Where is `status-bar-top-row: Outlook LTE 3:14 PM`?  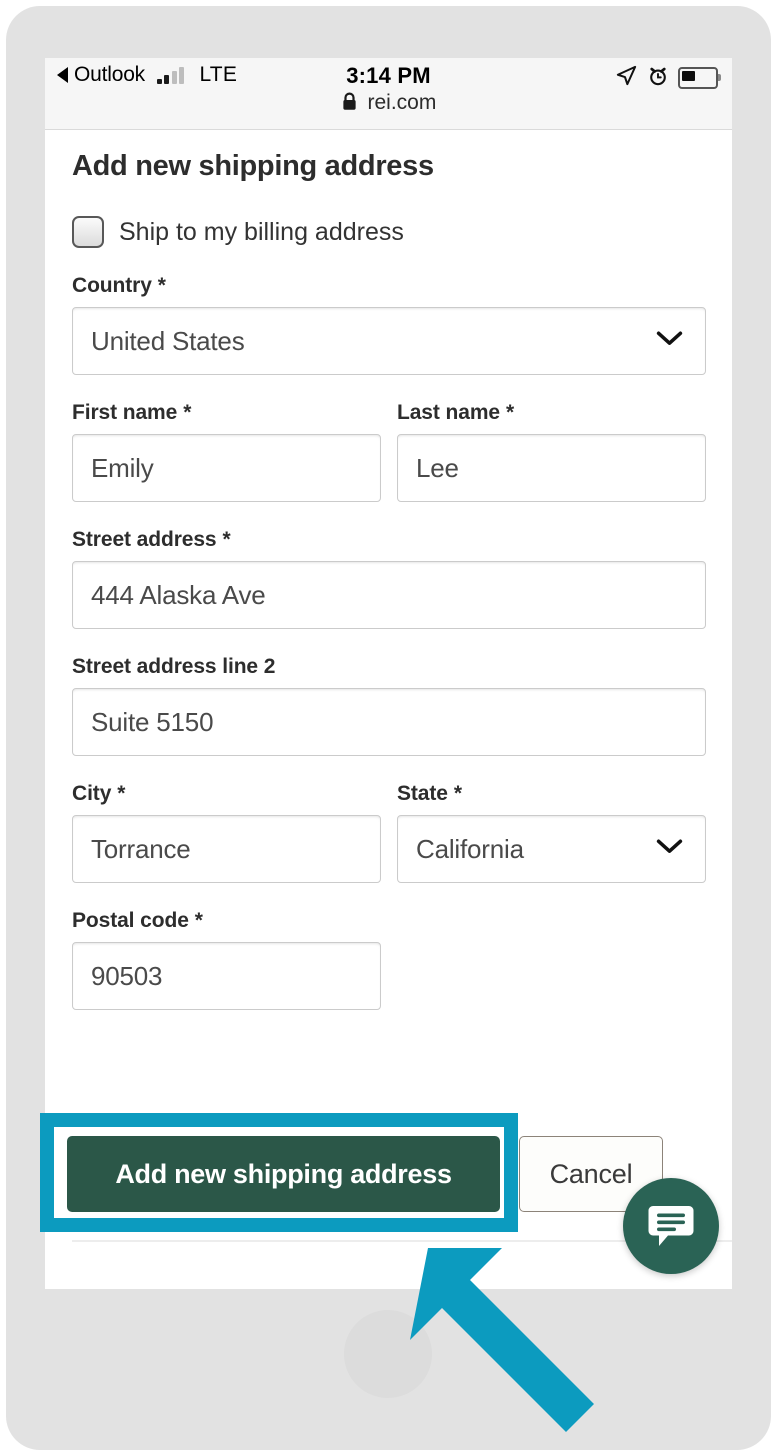 status-bar-top-row: Outlook LTE 3:14 PM is located at coordinates (388, 78).